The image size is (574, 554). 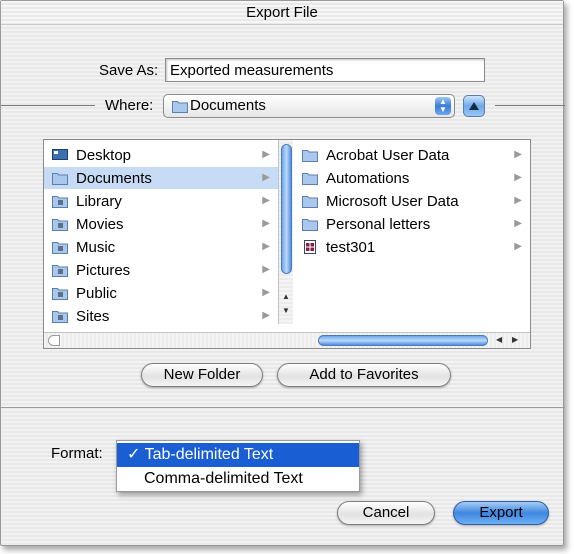 What do you see at coordinates (388, 155) in the screenshot?
I see `list-item-label: Acrobat User Data` at bounding box center [388, 155].